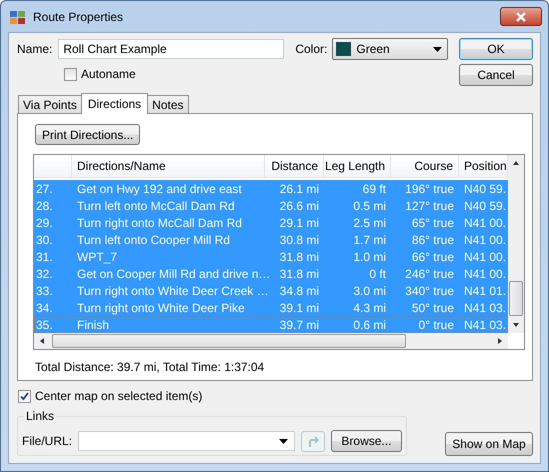 The width and height of the screenshot is (549, 472). I want to click on table-cell-text: 26.1 mi, so click(299, 189).